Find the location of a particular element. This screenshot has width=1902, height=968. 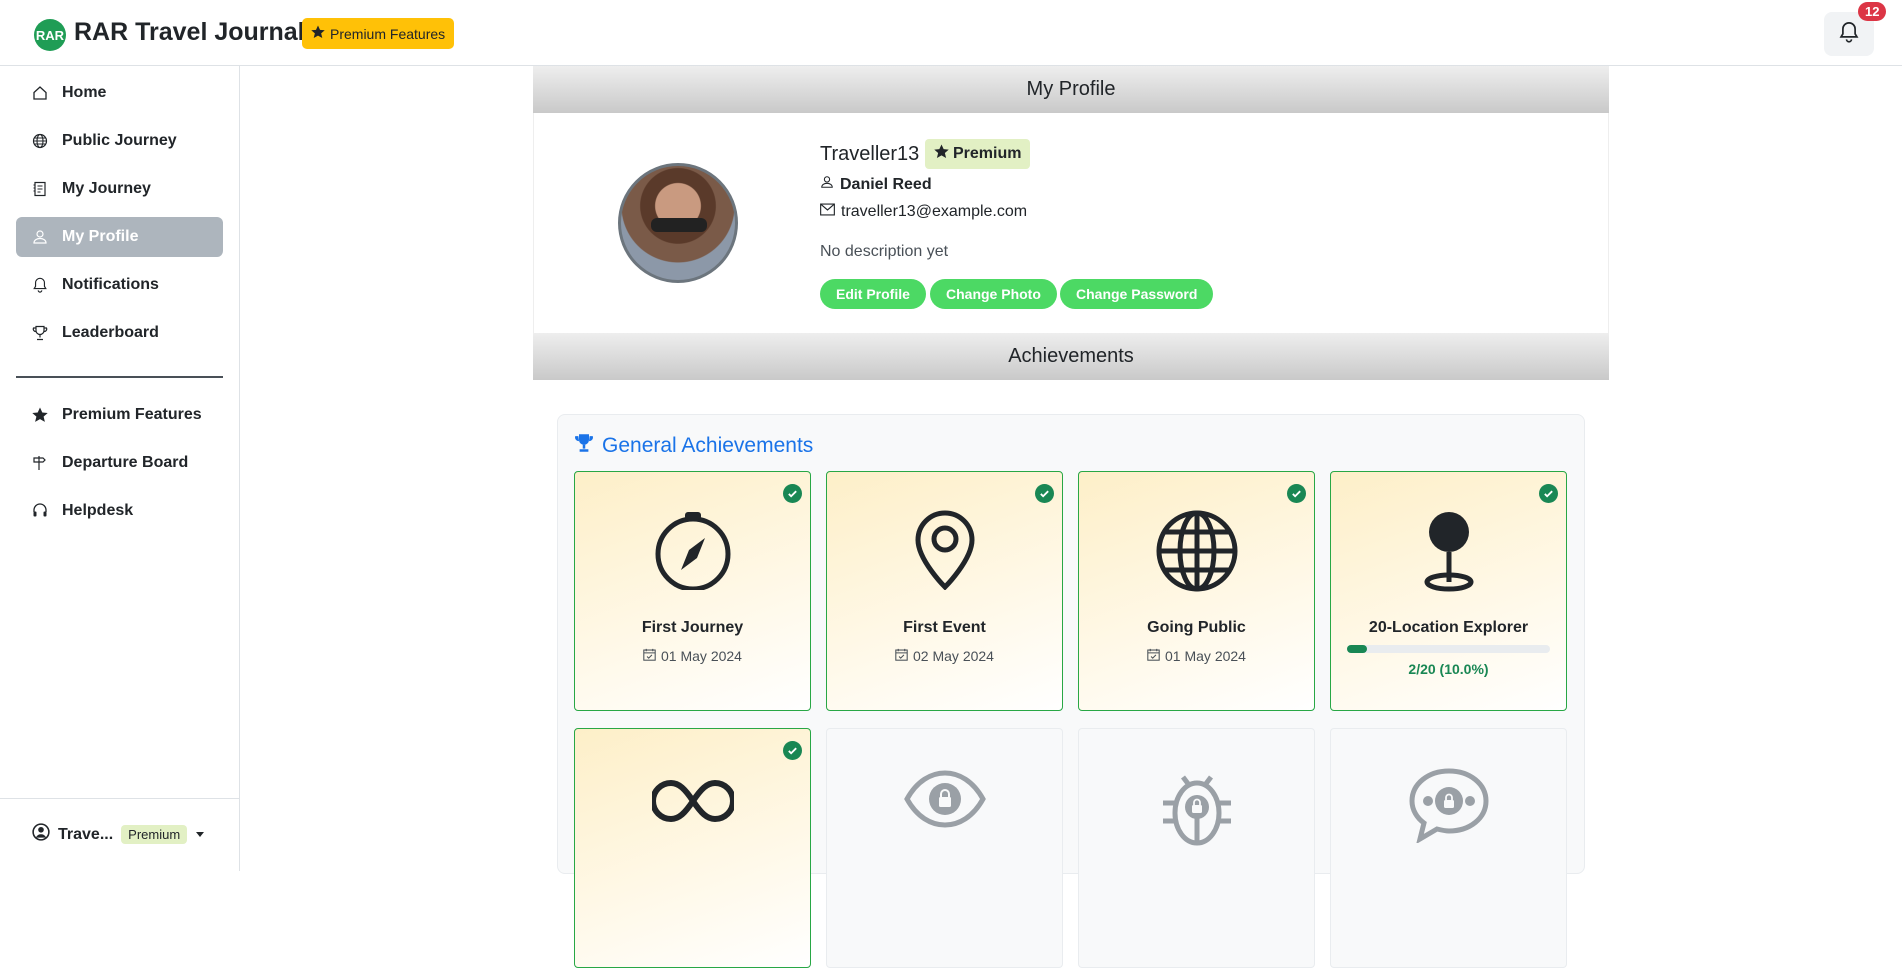

sidebar-item-my-profile: My Profile is located at coordinates (119, 237).